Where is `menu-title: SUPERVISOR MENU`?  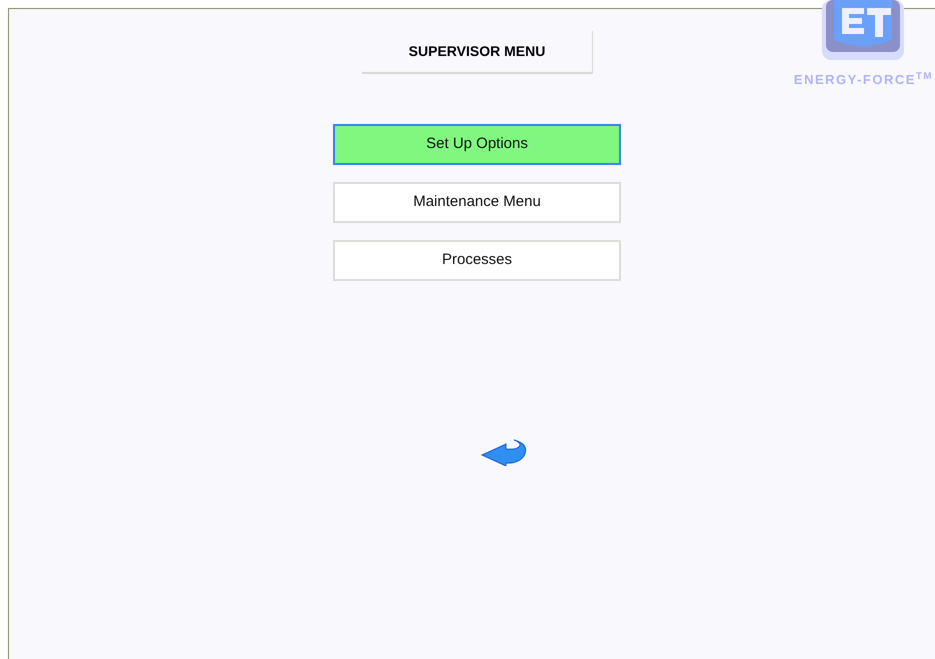
menu-title: SUPERVISOR MENU is located at coordinates (477, 52).